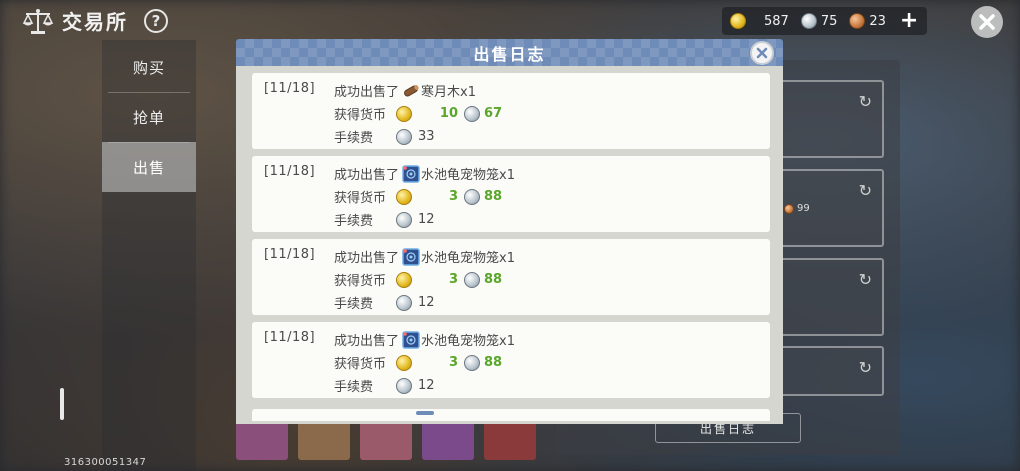  What do you see at coordinates (149, 255) in the screenshot?
I see `sidebar: 购买 抢单 出售` at bounding box center [149, 255].